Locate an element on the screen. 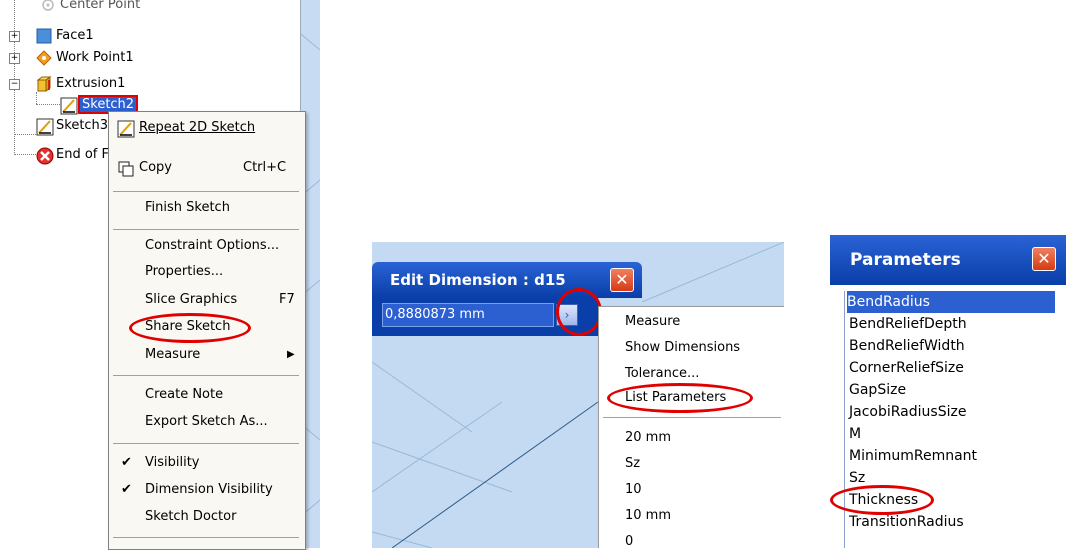 This screenshot has height=550, width=1066. copy-icon is located at coordinates (125, 168).